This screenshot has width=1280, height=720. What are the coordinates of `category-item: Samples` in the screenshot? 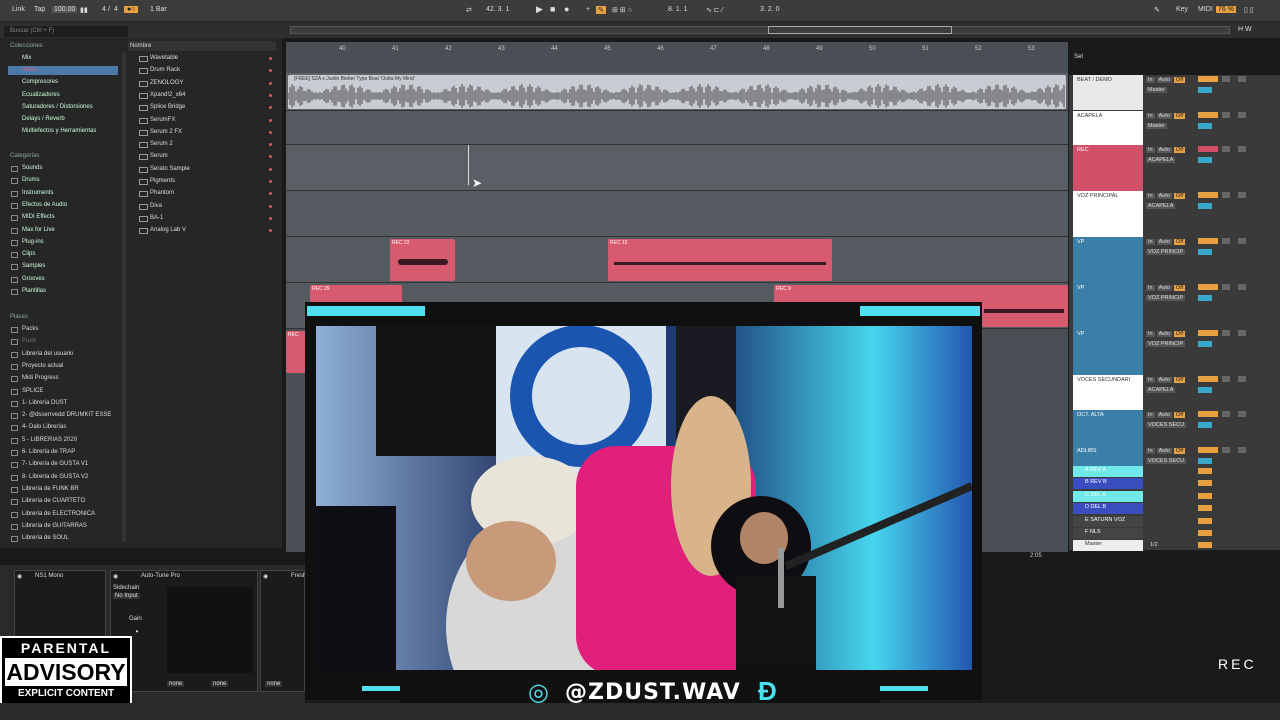 It's located at (33, 266).